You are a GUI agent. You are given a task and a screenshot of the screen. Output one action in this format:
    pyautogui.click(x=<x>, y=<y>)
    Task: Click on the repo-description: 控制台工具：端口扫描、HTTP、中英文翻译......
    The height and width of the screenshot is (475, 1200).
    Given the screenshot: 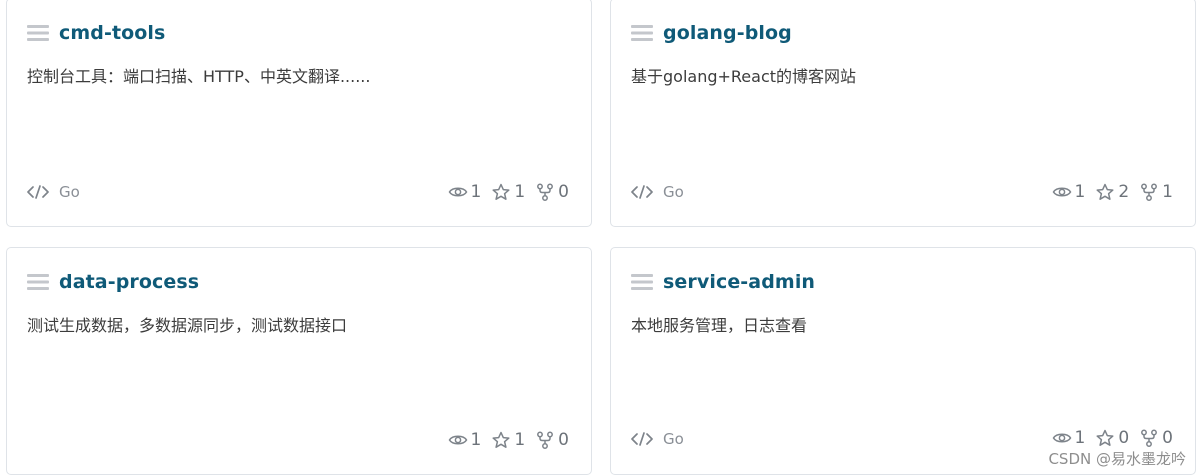 What is the action you would take?
    pyautogui.click(x=199, y=76)
    